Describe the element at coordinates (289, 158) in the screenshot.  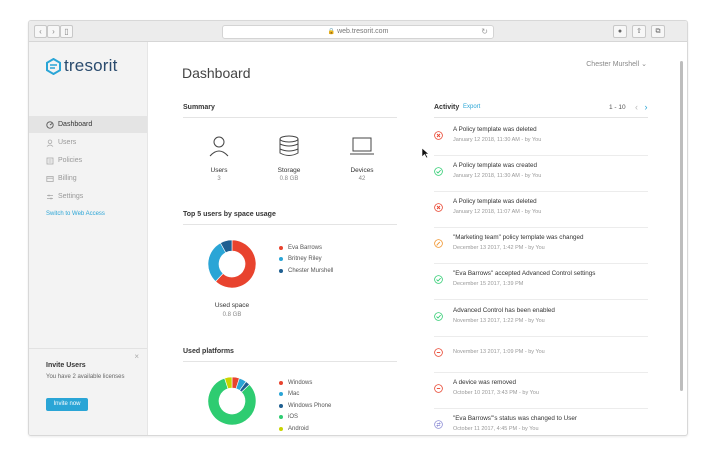
I see `stat-storage: Storage 0.8 GB` at that location.